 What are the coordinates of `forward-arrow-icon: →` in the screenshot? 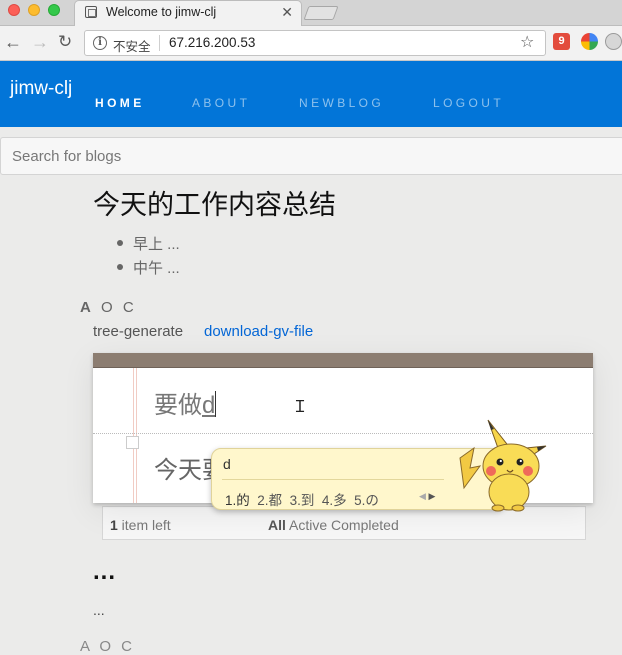 It's located at (40, 42).